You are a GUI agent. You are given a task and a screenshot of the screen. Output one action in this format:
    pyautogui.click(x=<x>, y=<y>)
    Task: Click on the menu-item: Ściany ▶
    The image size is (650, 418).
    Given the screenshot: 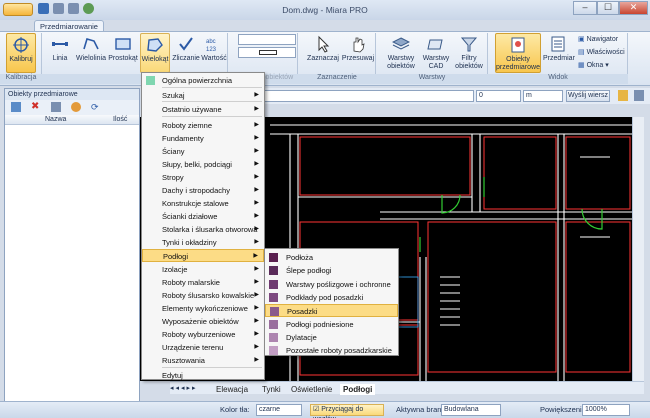 What is the action you would take?
    pyautogui.click(x=203, y=151)
    